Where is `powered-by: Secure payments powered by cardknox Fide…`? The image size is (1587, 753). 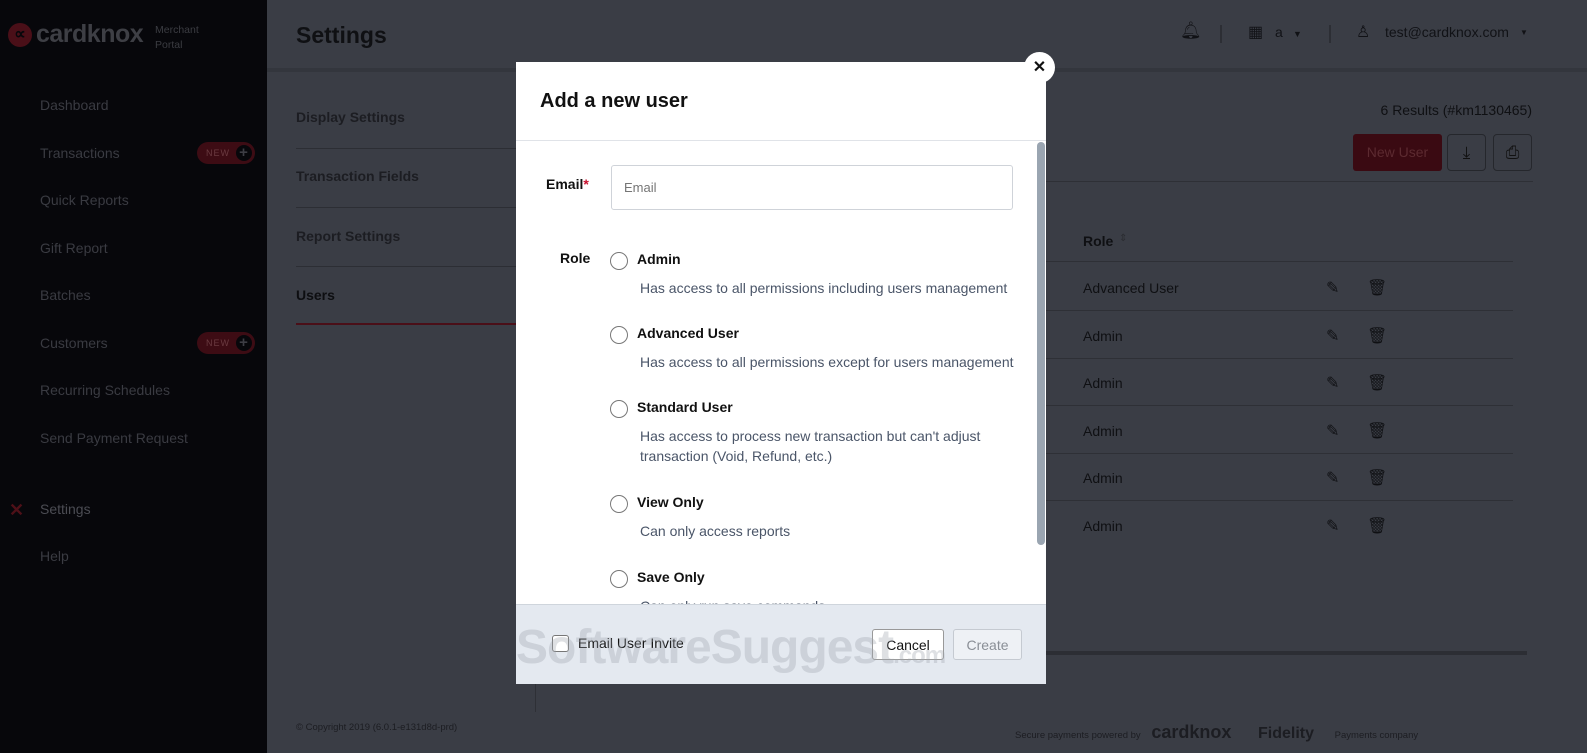 powered-by: Secure payments powered by cardknox Fide… is located at coordinates (1216, 732).